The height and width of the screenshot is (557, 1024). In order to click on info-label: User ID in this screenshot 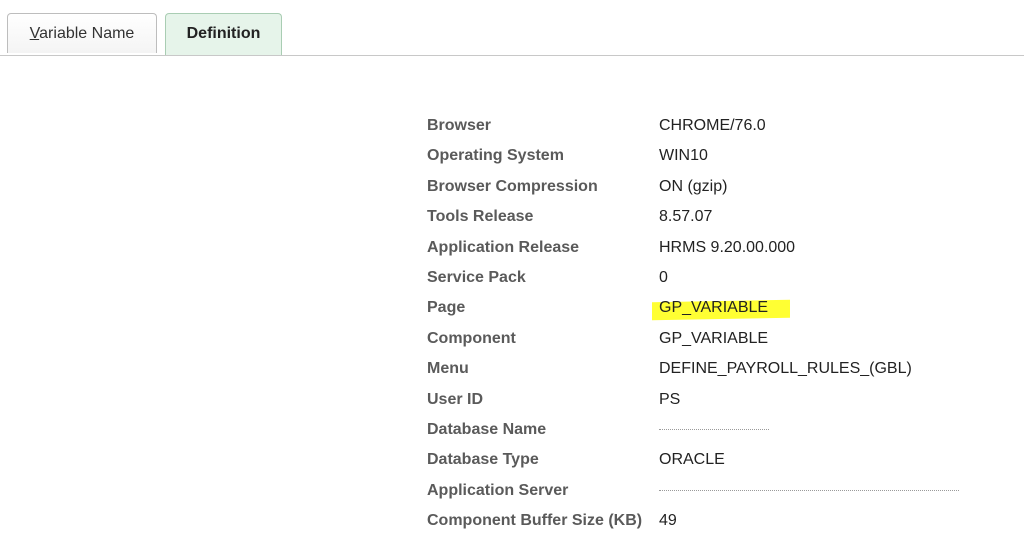, I will do `click(455, 399)`.